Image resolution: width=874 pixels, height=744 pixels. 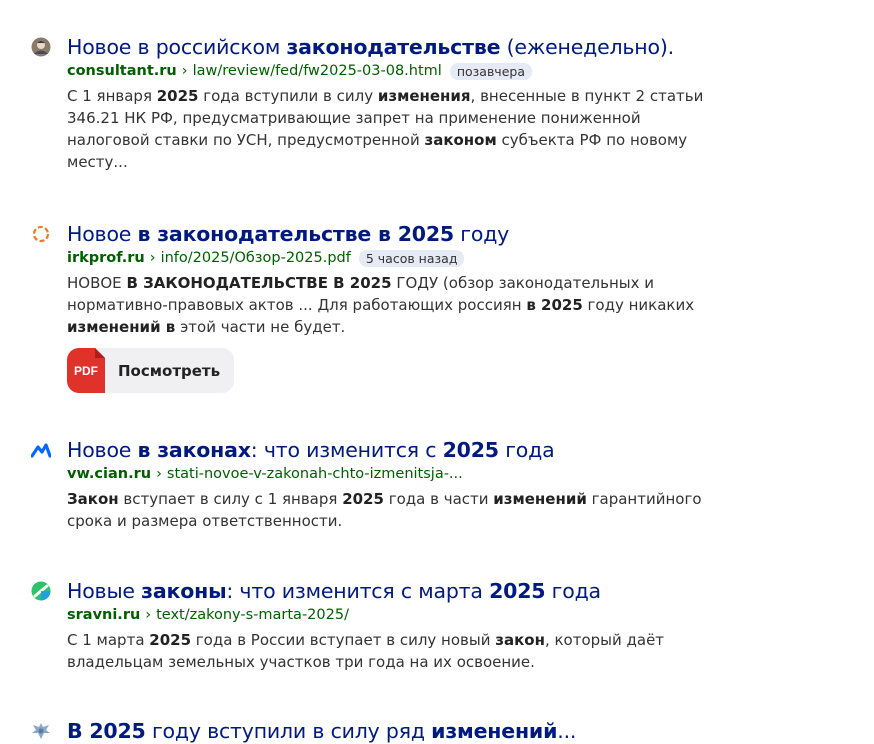 I want to click on text-run: году вступили в силу ряд, so click(x=288, y=731).